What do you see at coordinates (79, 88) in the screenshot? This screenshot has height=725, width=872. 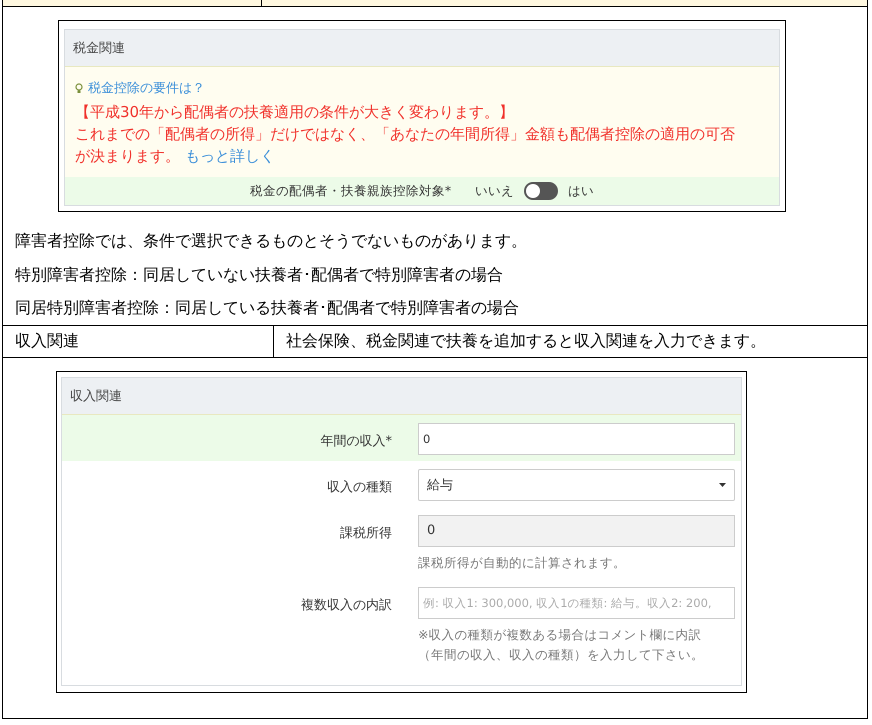 I see `lightbulb-icon` at bounding box center [79, 88].